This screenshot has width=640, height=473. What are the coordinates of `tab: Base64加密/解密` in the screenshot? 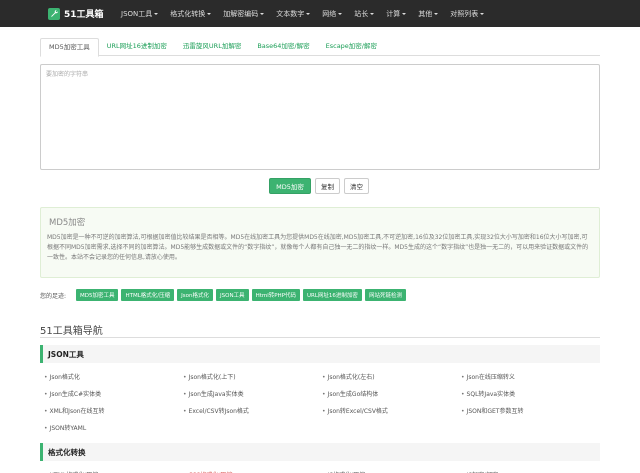 It's located at (283, 47).